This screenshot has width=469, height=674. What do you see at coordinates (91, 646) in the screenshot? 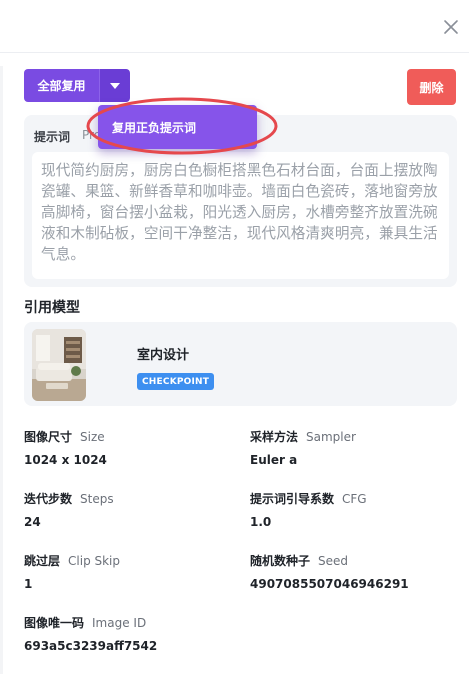
I see `param-value: 693a5c3239aff7542` at bounding box center [91, 646].